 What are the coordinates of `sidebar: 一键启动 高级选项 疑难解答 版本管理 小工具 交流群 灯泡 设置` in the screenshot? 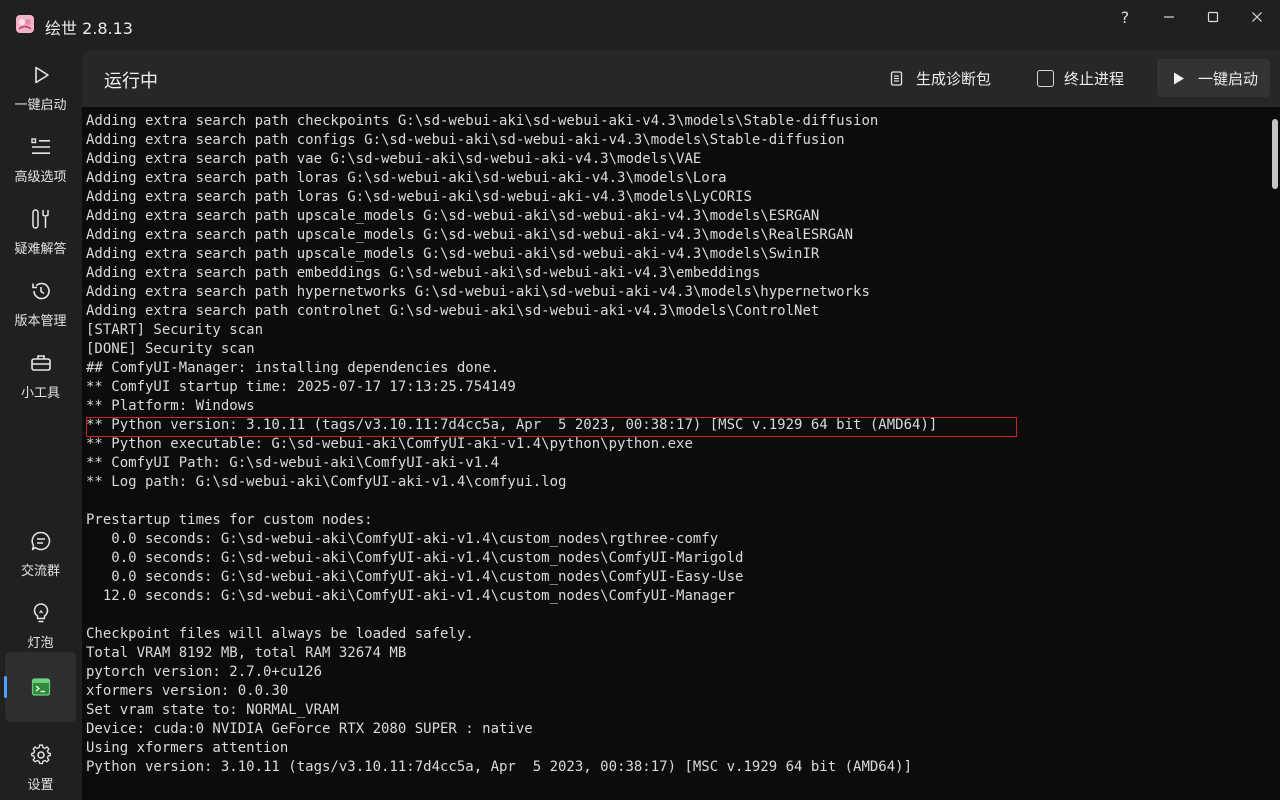 It's located at (41, 425).